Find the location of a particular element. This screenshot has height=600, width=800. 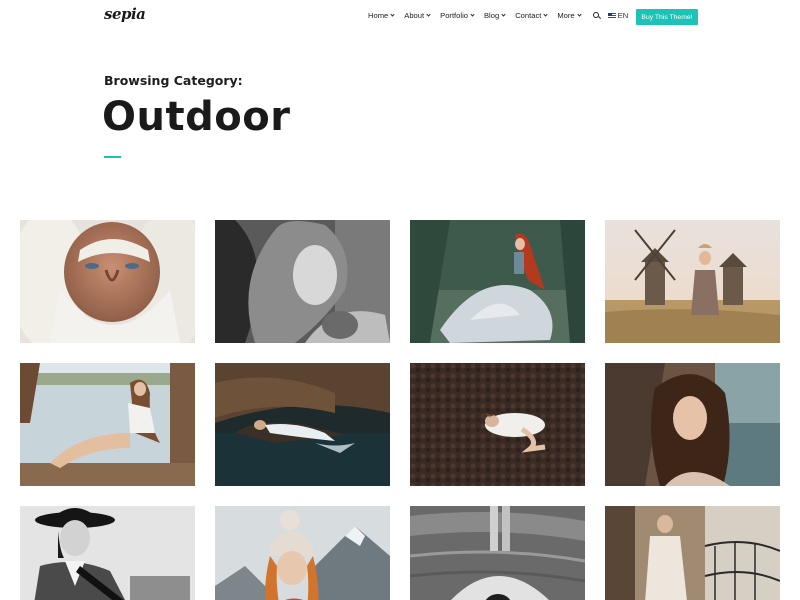

gallery-item-knit-hat is located at coordinates (302, 553).